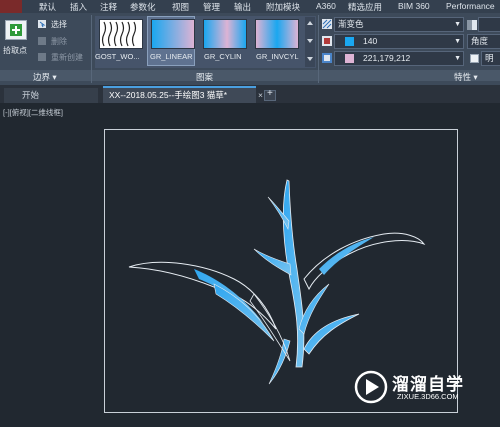  Describe the element at coordinates (15, 50) in the screenshot. I see `pick-points-label: 拾取点` at that location.